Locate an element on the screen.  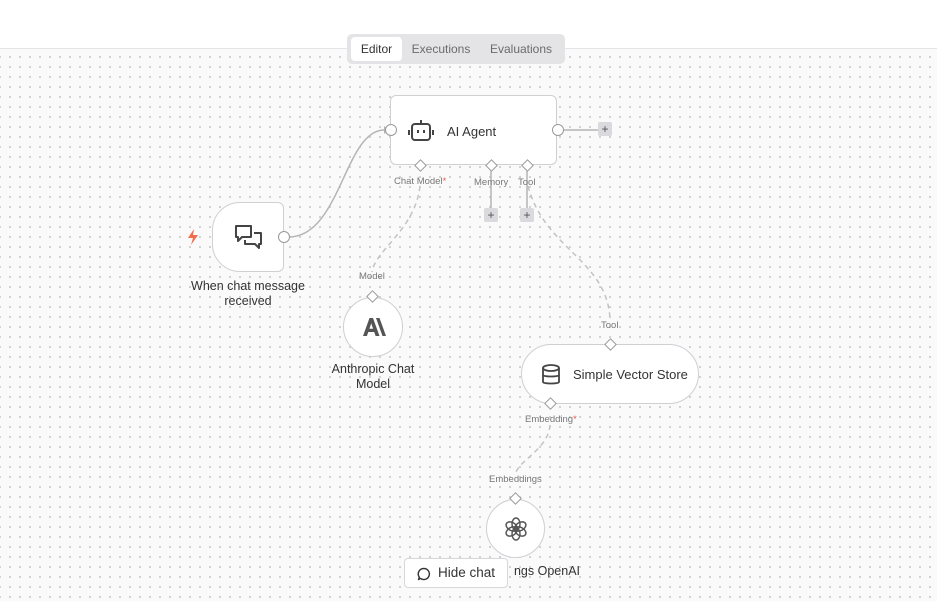
tab-executions: Executions is located at coordinates (441, 49).